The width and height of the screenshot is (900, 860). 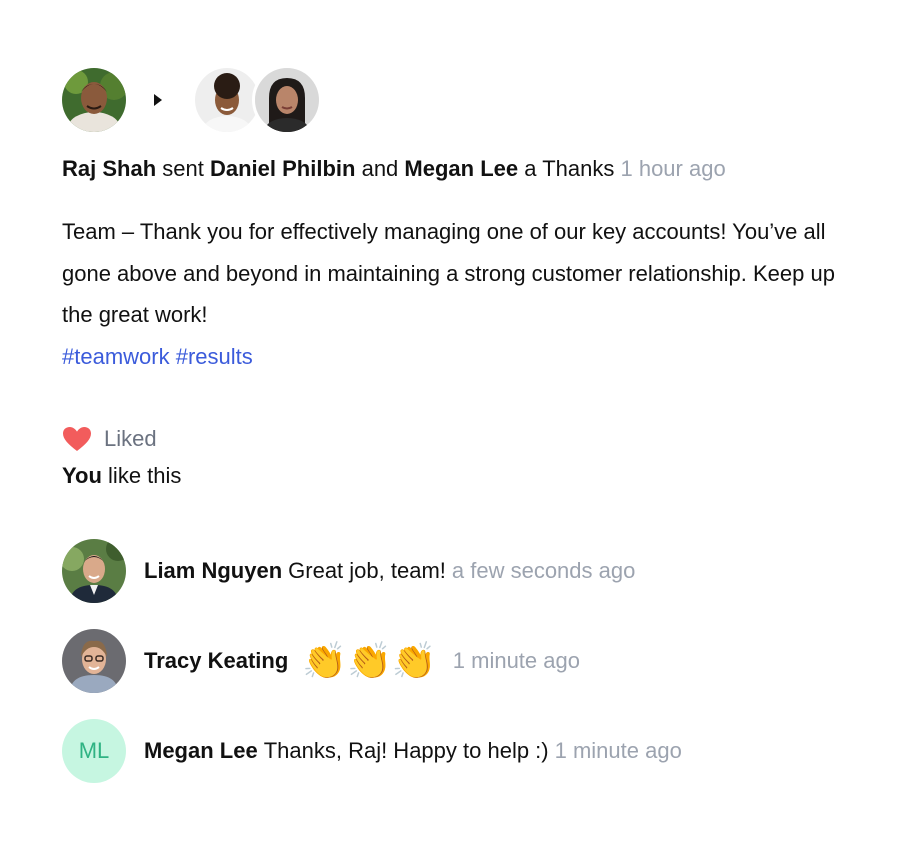 I want to click on recipients-avatars, so click(x=257, y=100).